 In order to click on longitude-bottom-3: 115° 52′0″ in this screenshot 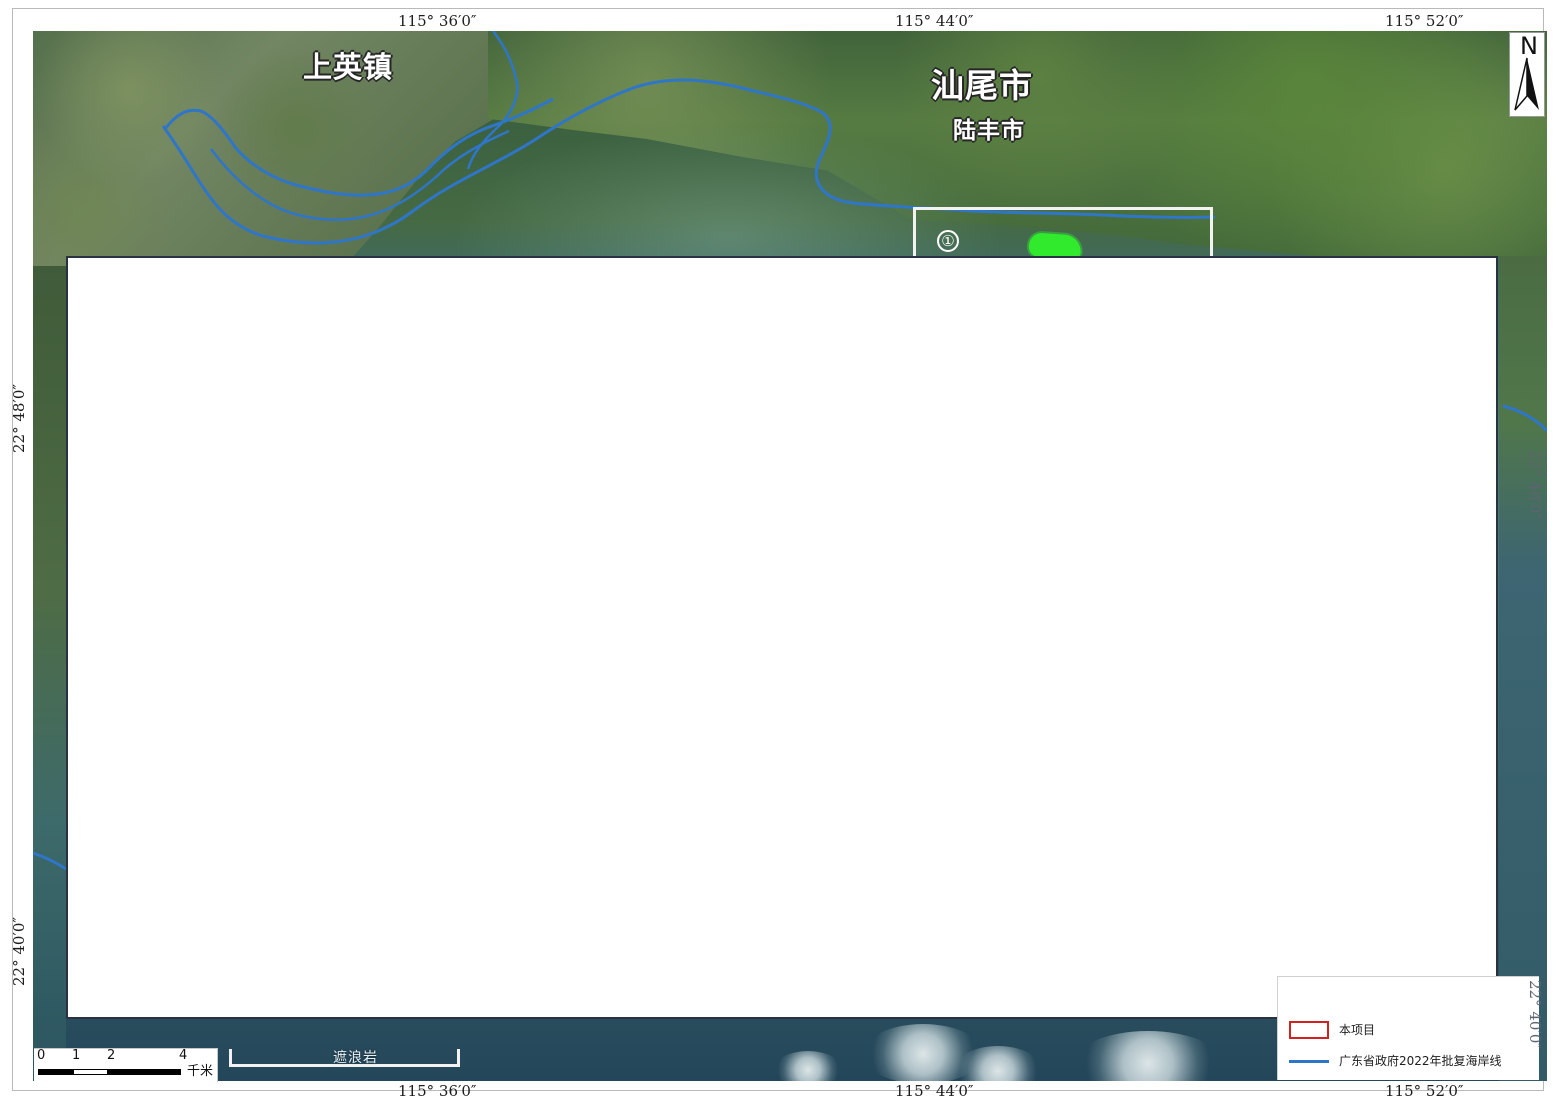, I will do `click(1424, 1091)`.